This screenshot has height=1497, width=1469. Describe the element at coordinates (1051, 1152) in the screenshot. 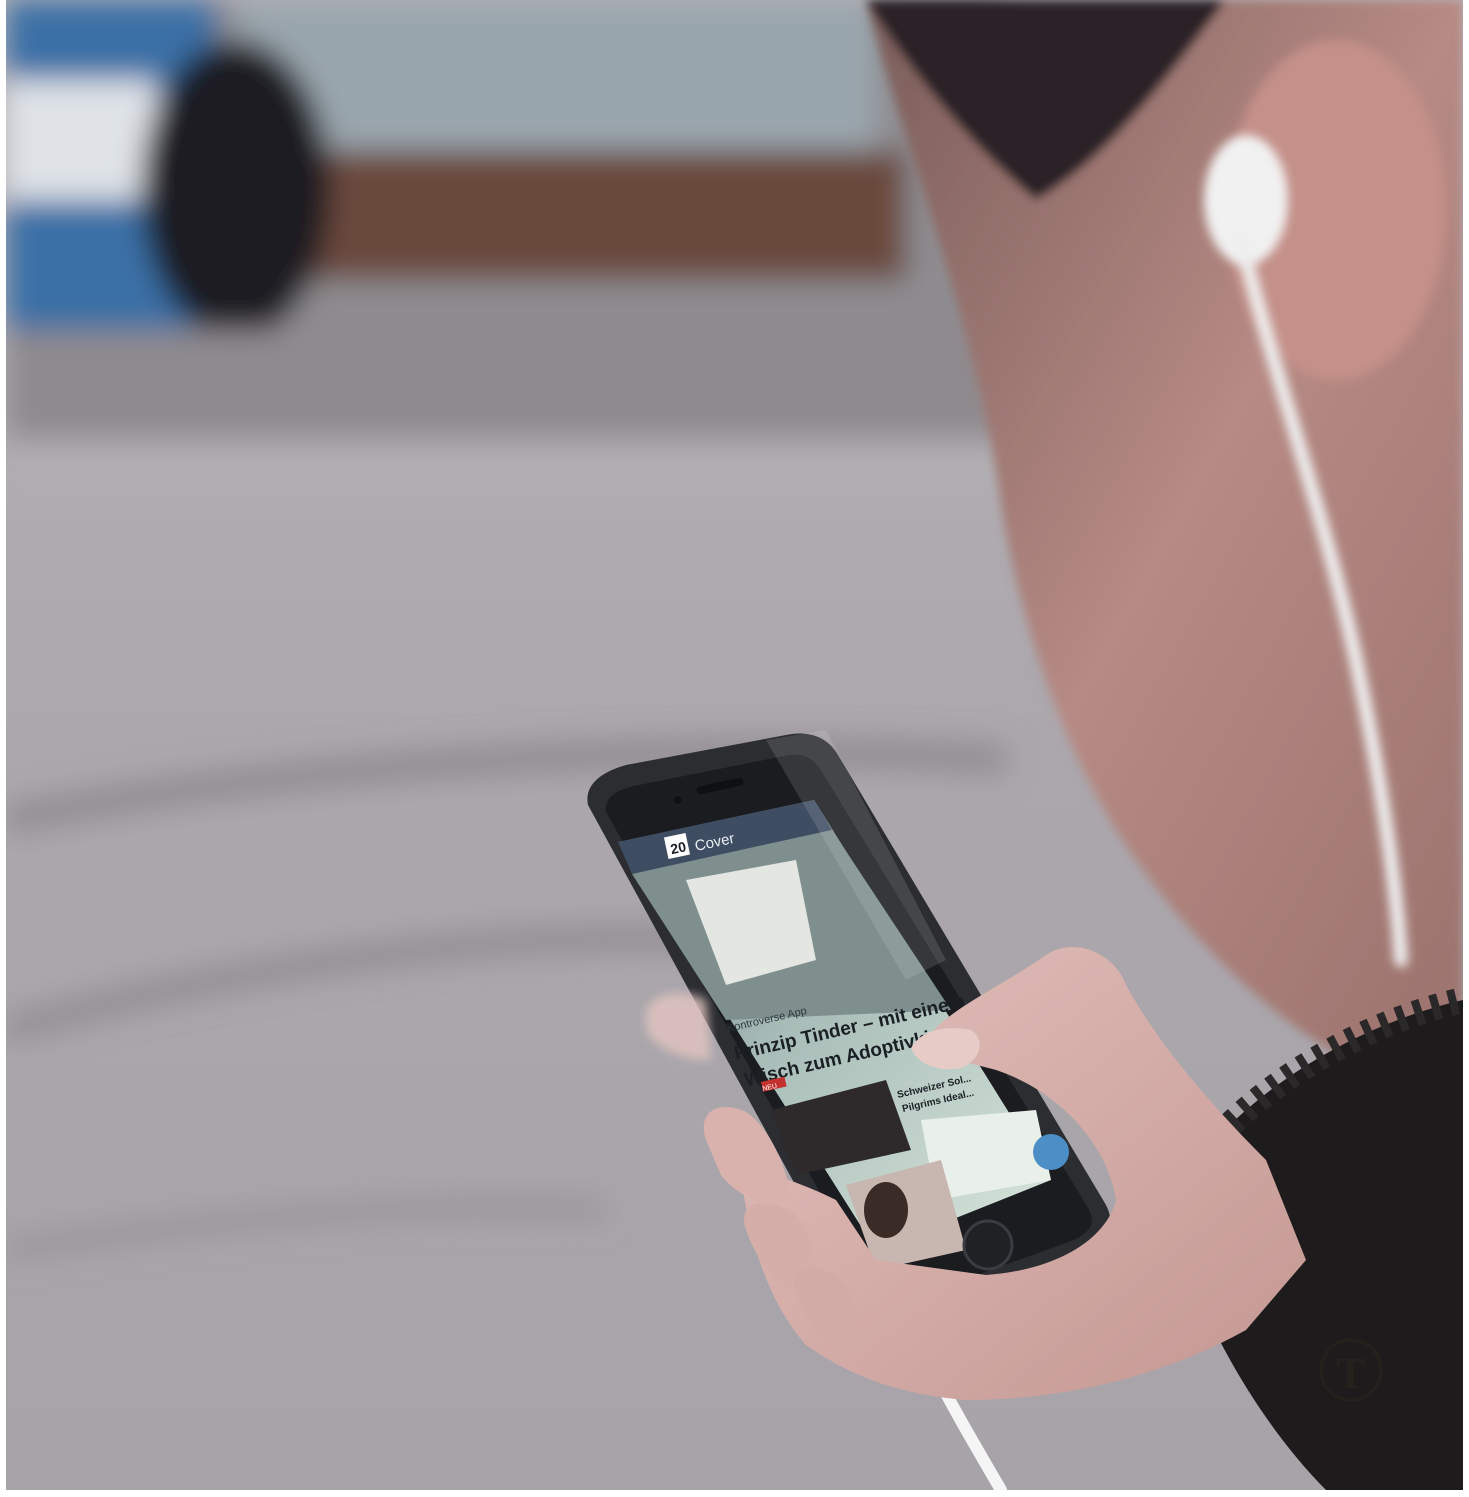

I see `share-icon` at that location.